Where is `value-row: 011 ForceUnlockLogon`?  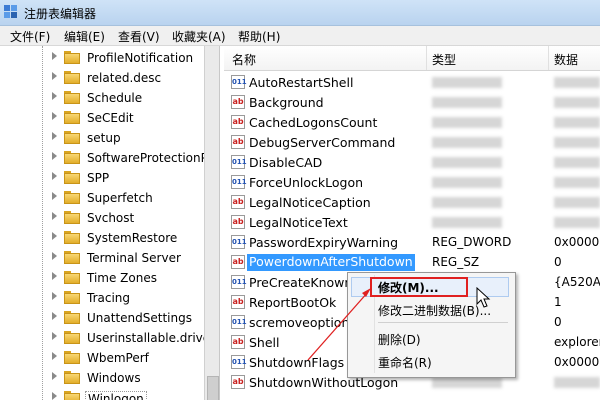
value-row: 011 ForceUnlockLogon is located at coordinates (412, 182).